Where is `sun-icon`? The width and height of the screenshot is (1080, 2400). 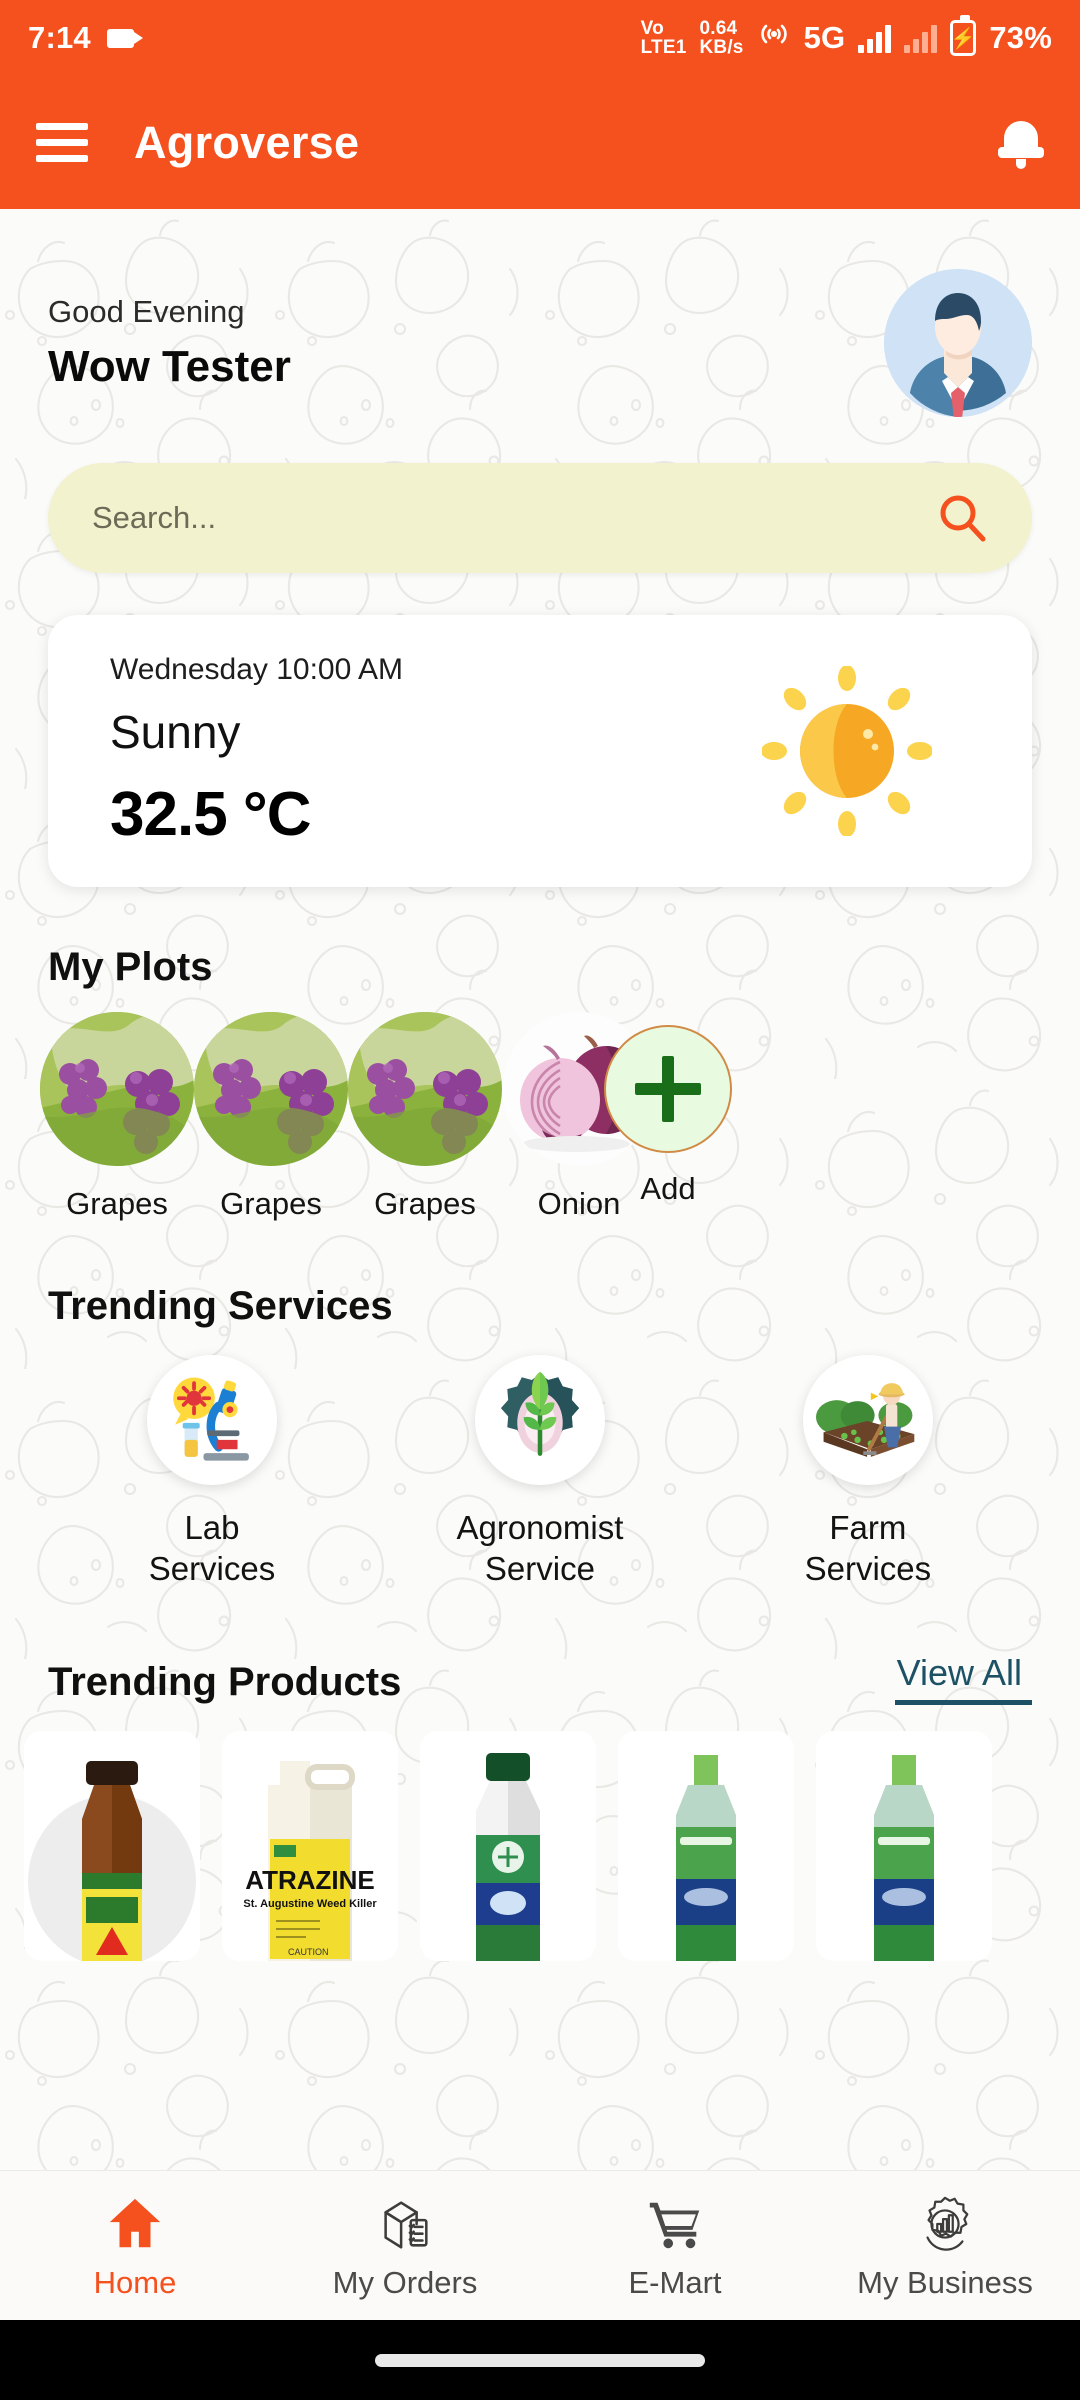 sun-icon is located at coordinates (847, 751).